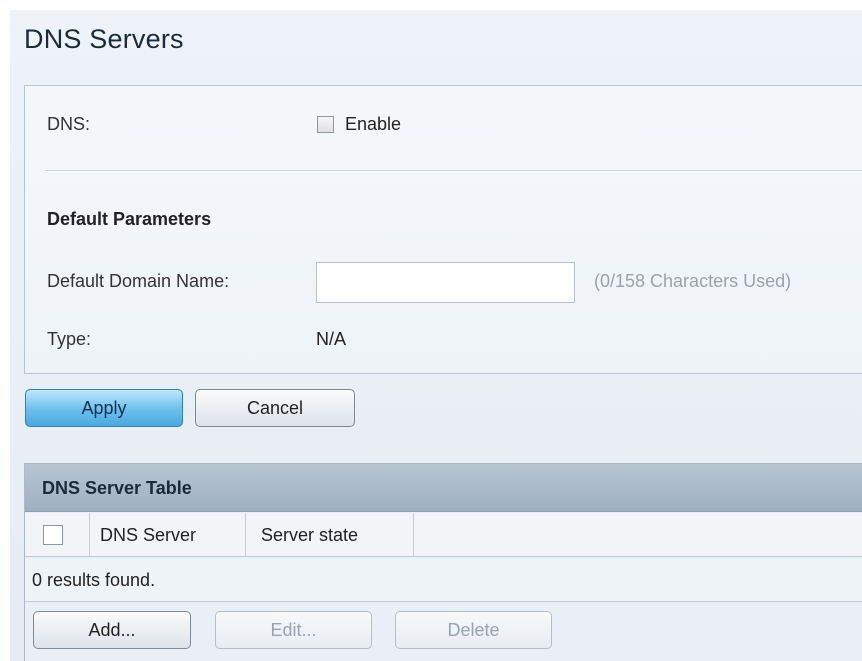  I want to click on default-domain-name-input, so click(445, 282).